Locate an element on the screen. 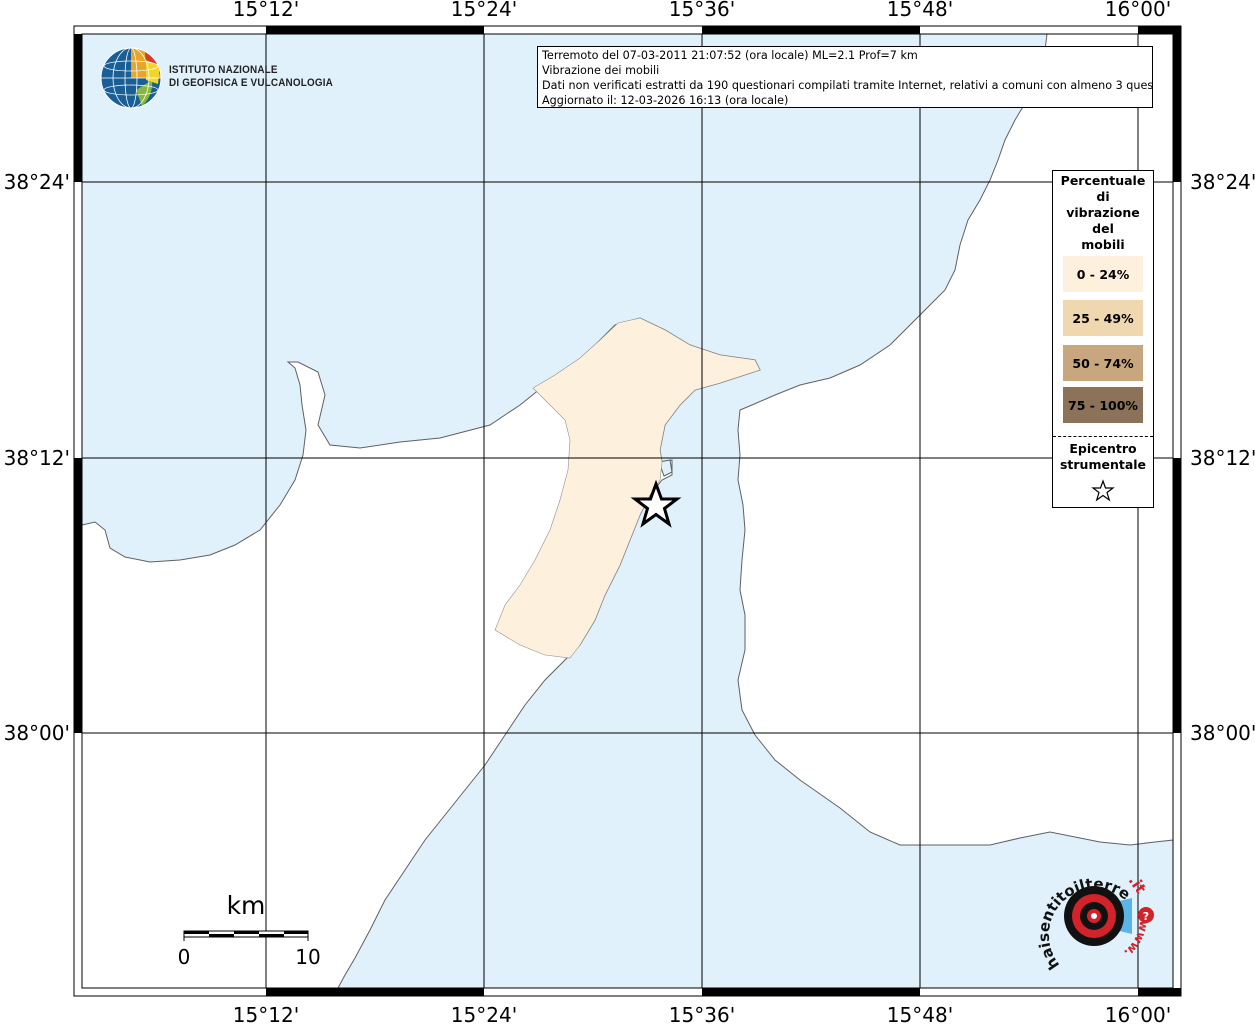 The width and height of the screenshot is (1255, 1024). legend-title-line: del is located at coordinates (1103, 228).